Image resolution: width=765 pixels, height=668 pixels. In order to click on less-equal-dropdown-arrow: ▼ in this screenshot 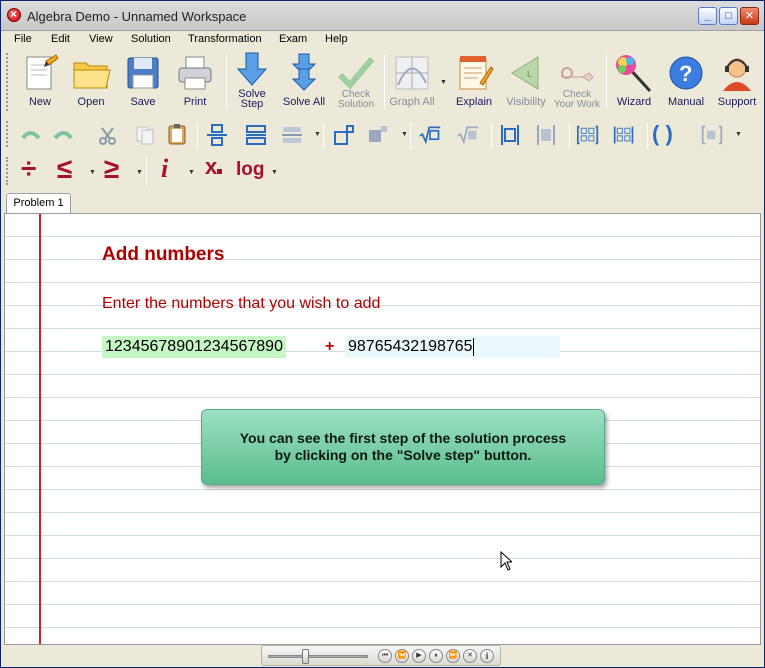, I will do `click(92, 172)`.